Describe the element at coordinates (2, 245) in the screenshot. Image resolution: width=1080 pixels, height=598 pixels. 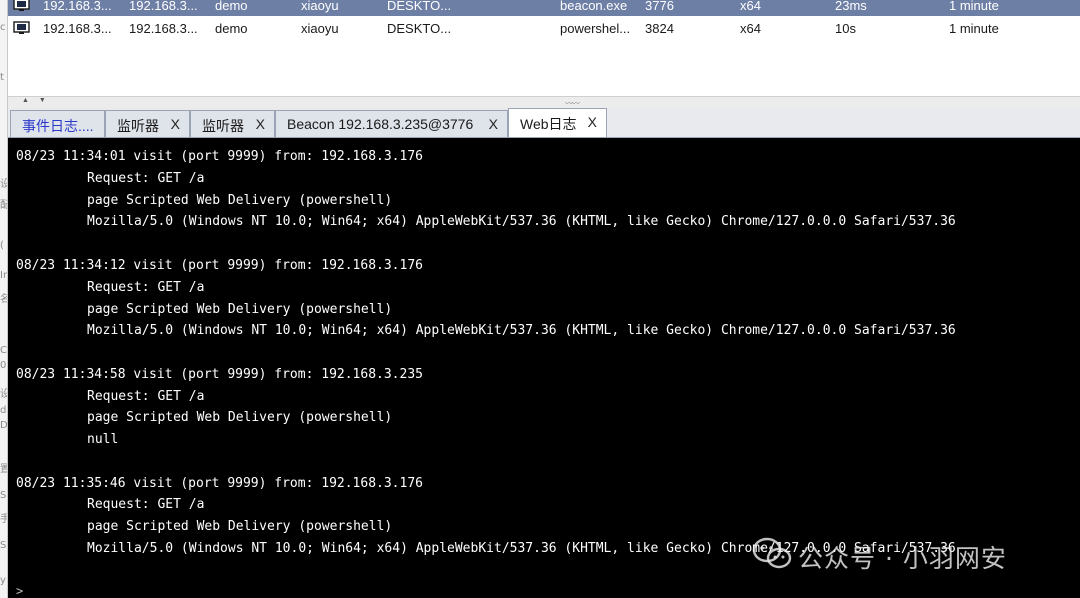
I see `edge-glyph: (` at that location.